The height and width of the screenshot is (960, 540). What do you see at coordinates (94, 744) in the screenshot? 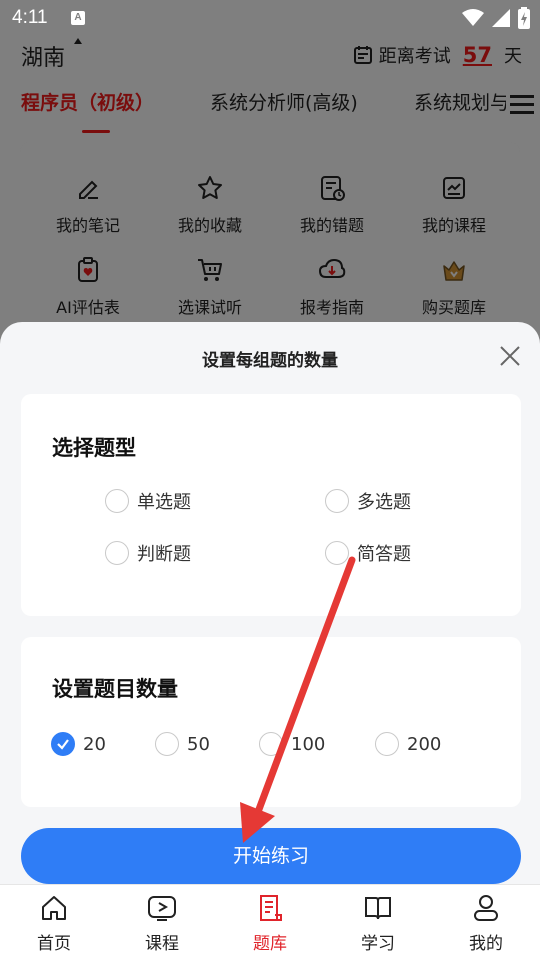
I see `option-label: 20` at bounding box center [94, 744].